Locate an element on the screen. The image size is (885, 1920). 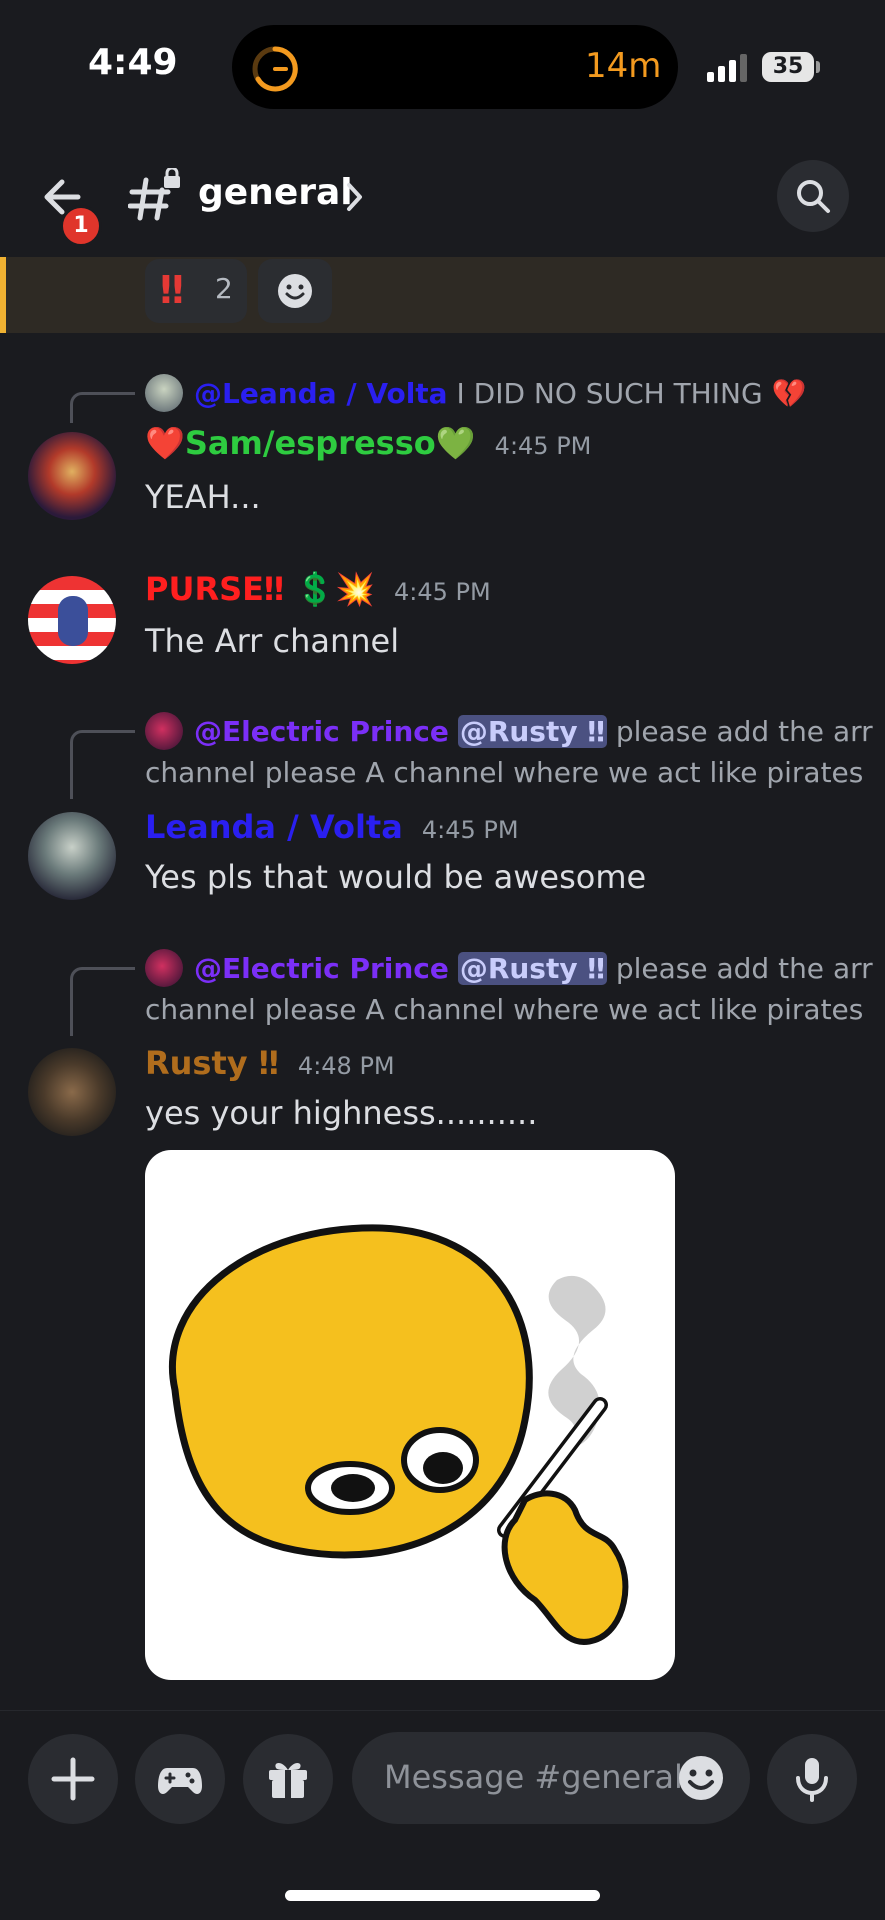
username-prefix-emoji: ❤️ is located at coordinates (165, 443).